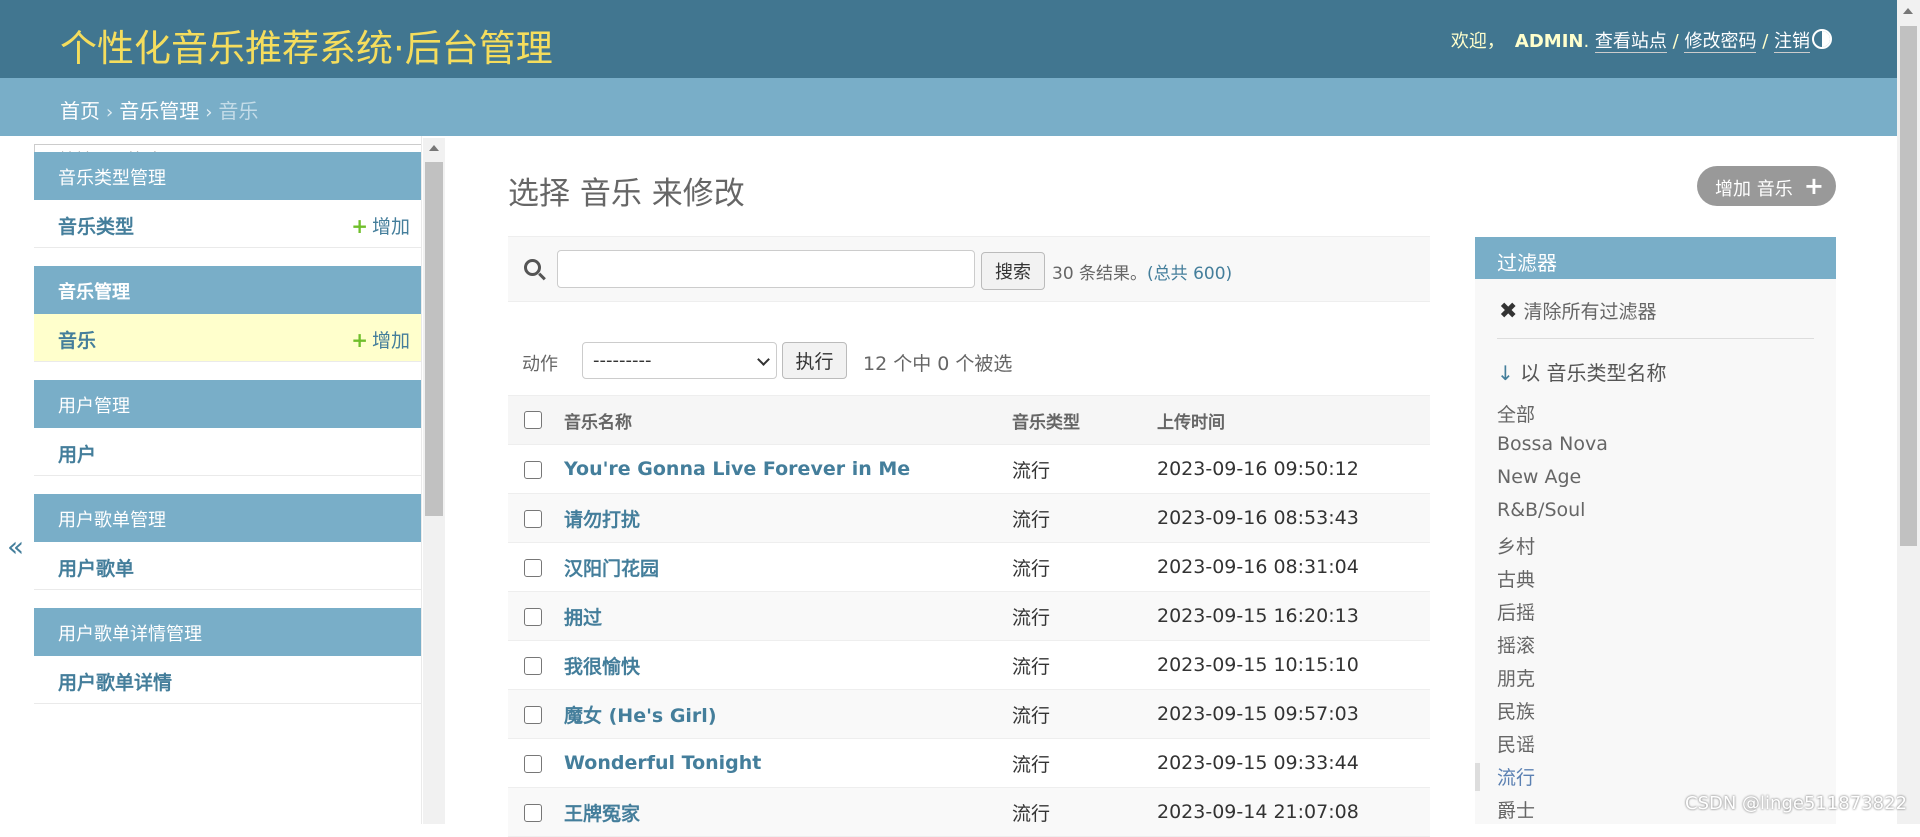  What do you see at coordinates (1630, 42) in the screenshot?
I see `view-site-link: 查看站点` at bounding box center [1630, 42].